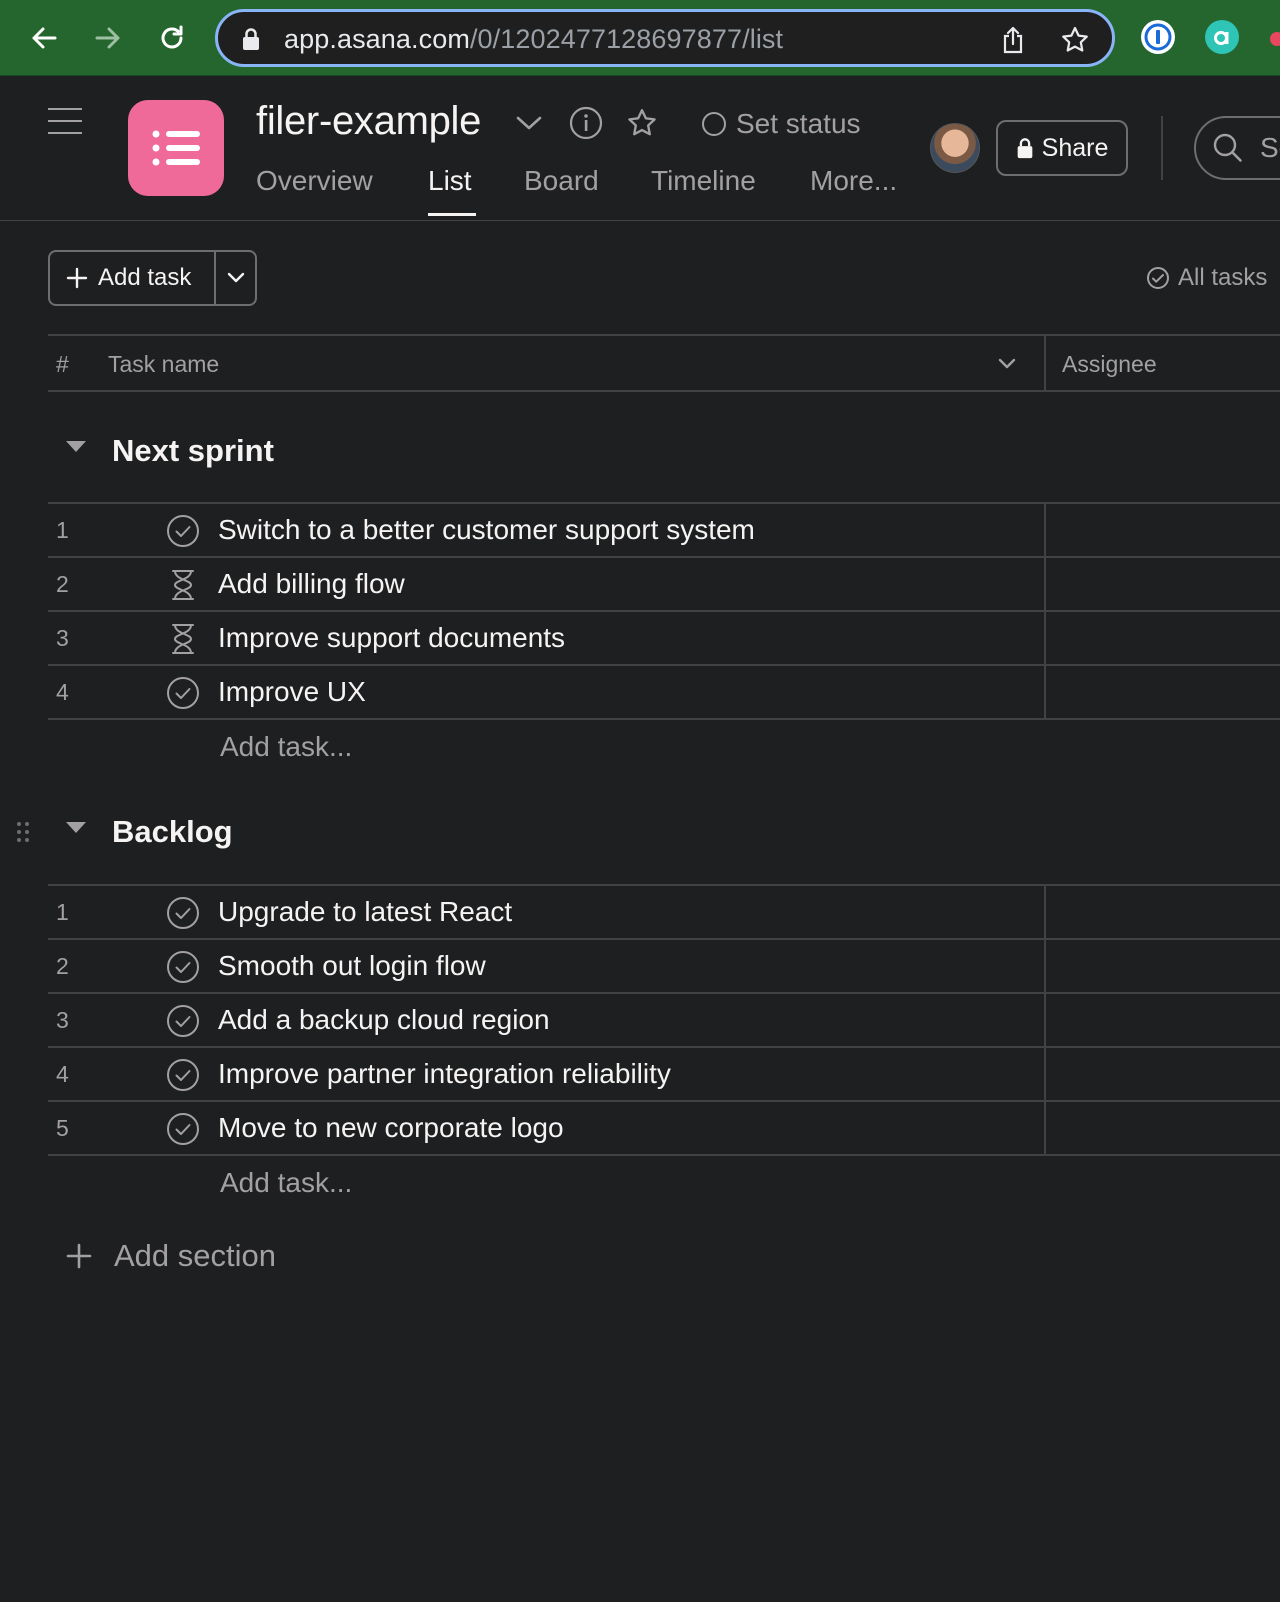  Describe the element at coordinates (176, 148) in the screenshot. I see `project-icon` at that location.